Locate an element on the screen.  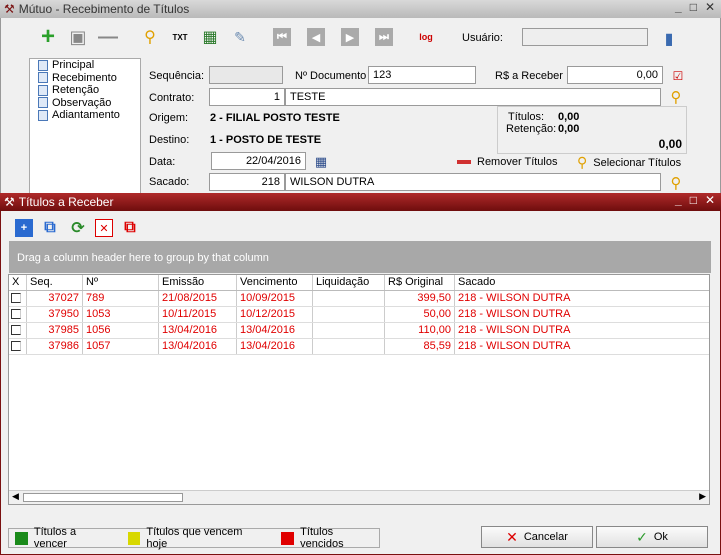
legend-a-vencer: Títulos a vencer is located at coordinates (63, 538).